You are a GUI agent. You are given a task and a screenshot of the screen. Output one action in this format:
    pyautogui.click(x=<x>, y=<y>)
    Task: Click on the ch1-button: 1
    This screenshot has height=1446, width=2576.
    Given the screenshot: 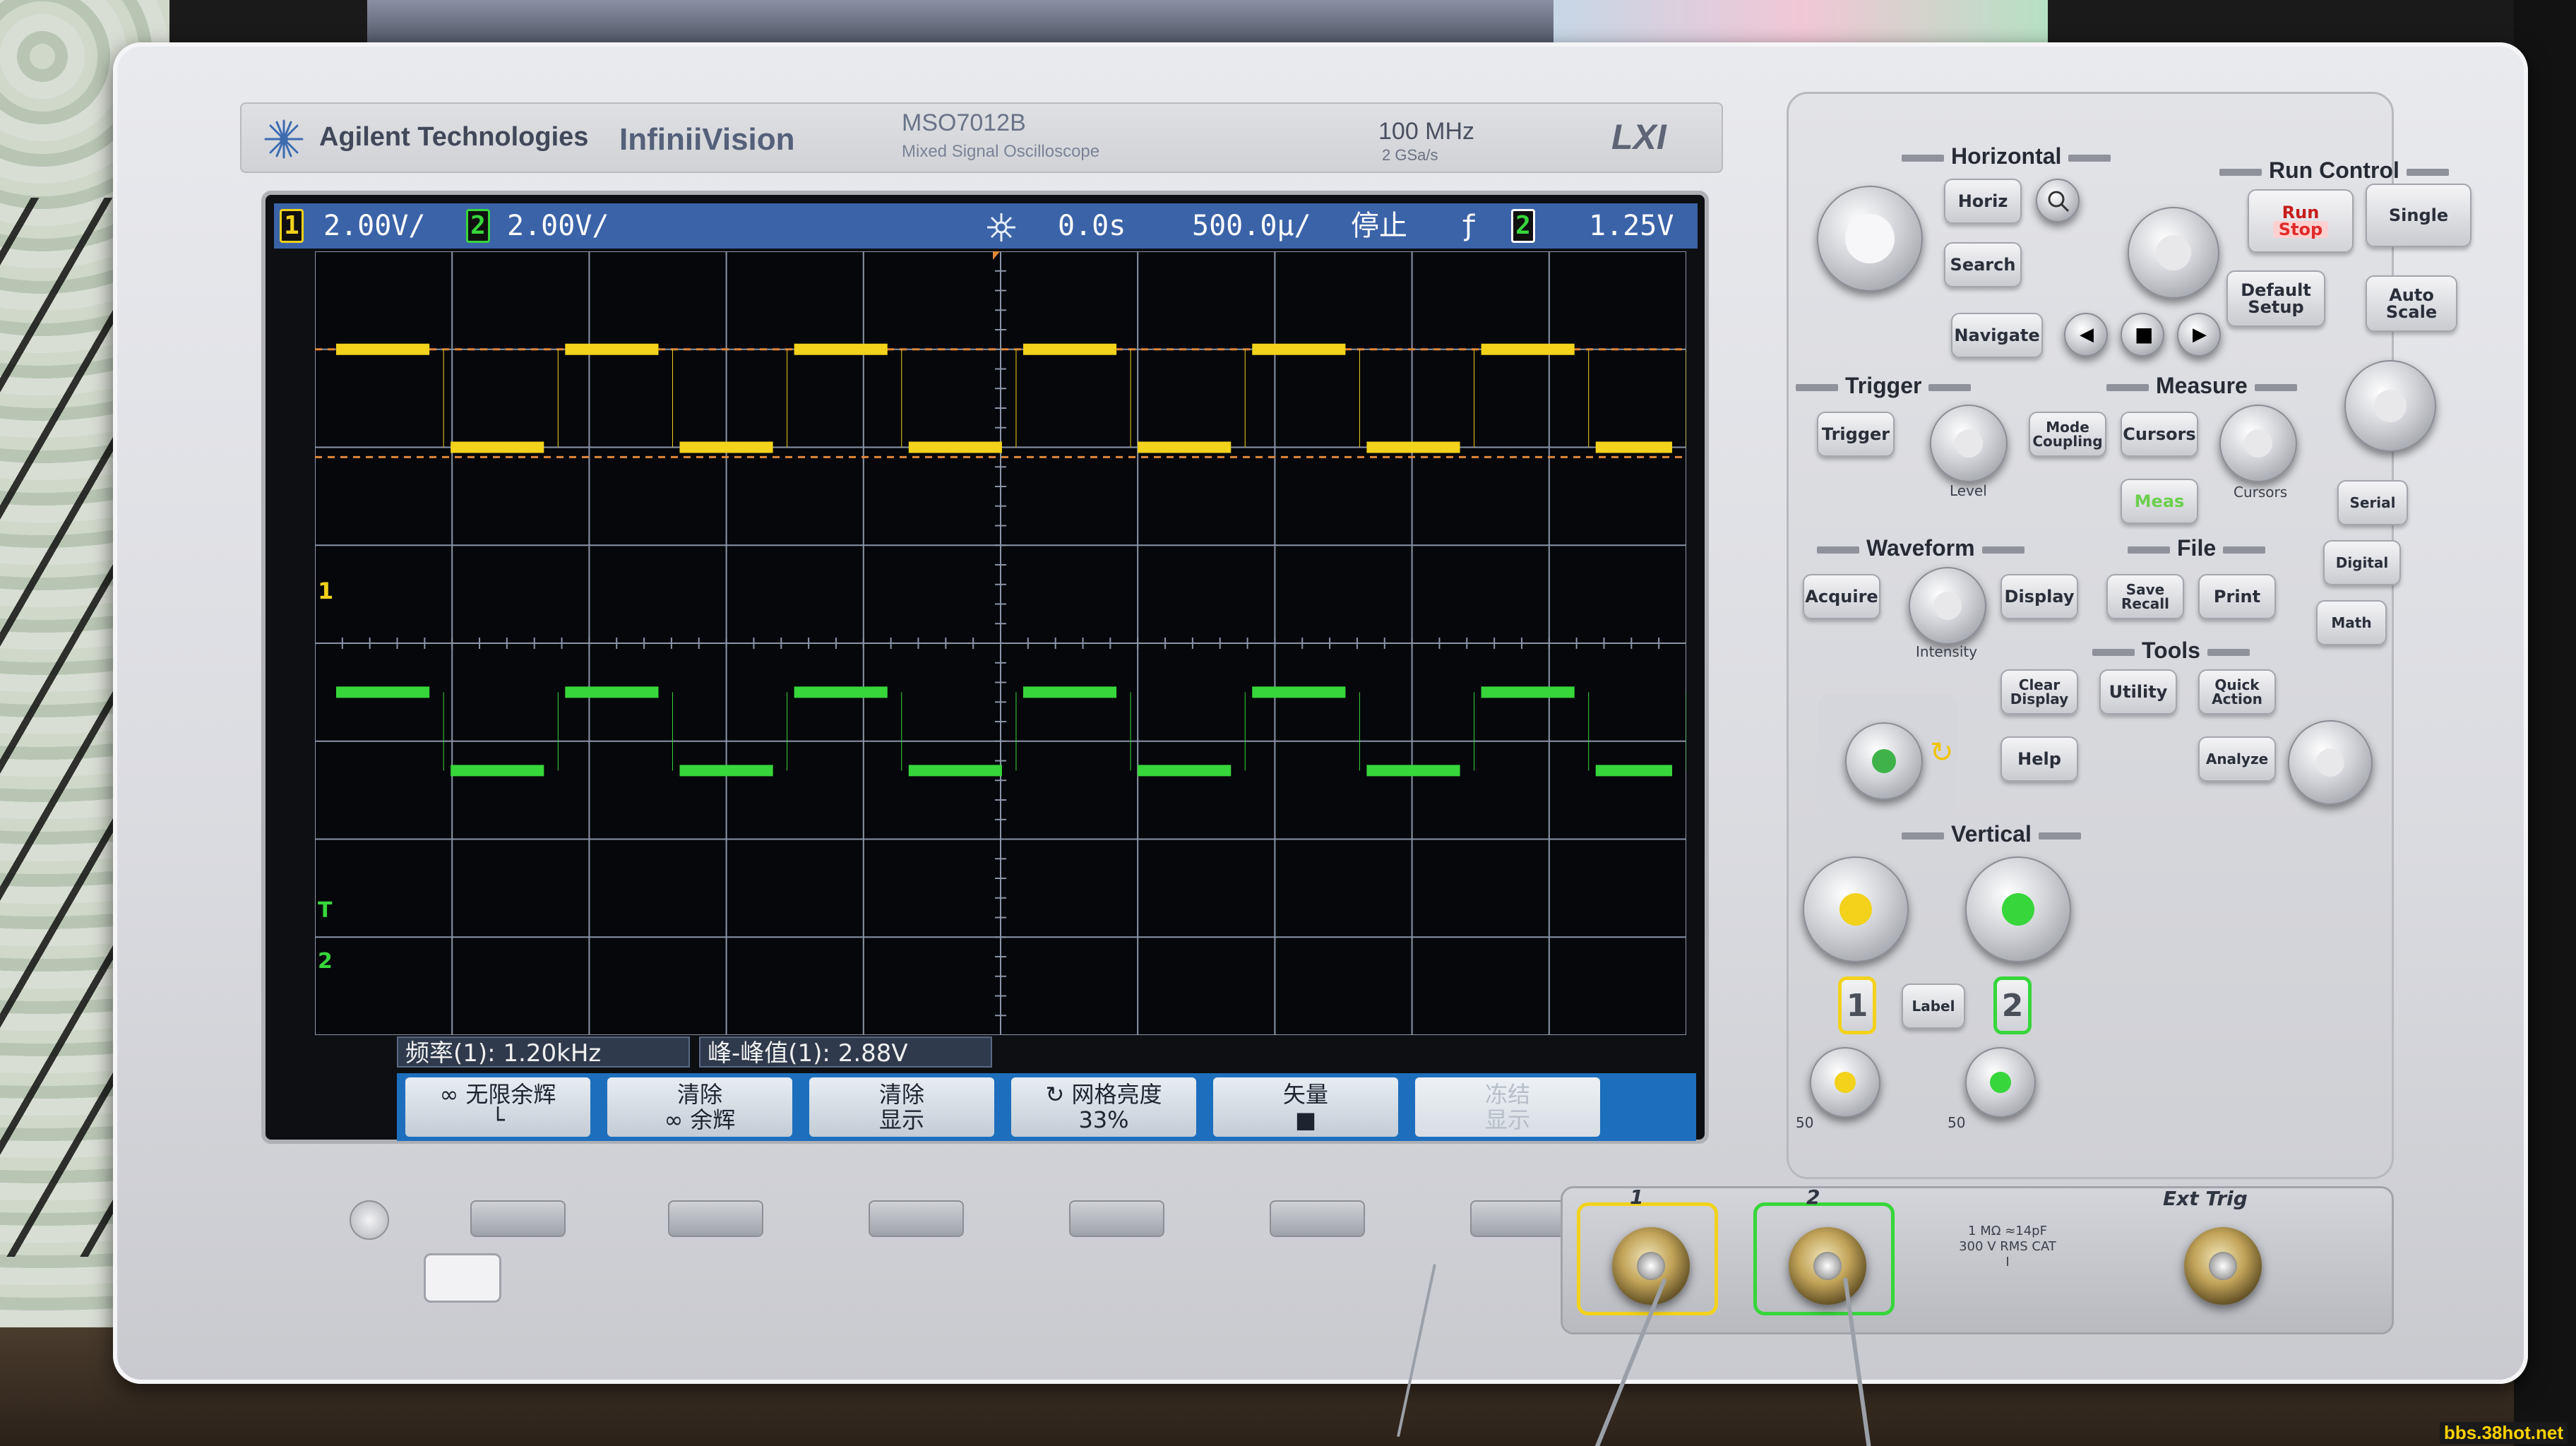 What is the action you would take?
    pyautogui.click(x=1857, y=1005)
    